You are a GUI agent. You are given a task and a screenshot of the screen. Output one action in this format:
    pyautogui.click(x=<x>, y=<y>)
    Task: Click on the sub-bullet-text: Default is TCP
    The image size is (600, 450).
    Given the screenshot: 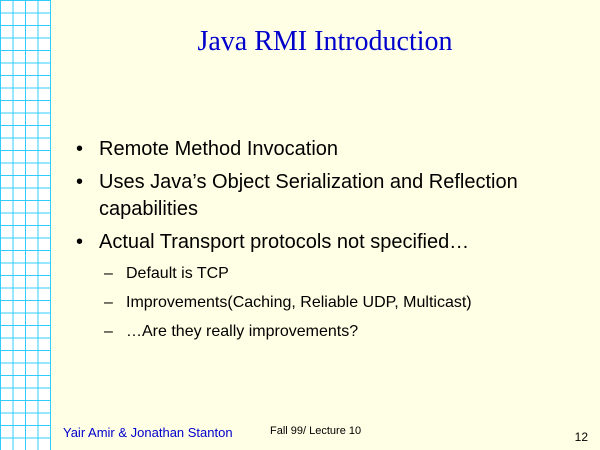 What is the action you would take?
    pyautogui.click(x=177, y=273)
    